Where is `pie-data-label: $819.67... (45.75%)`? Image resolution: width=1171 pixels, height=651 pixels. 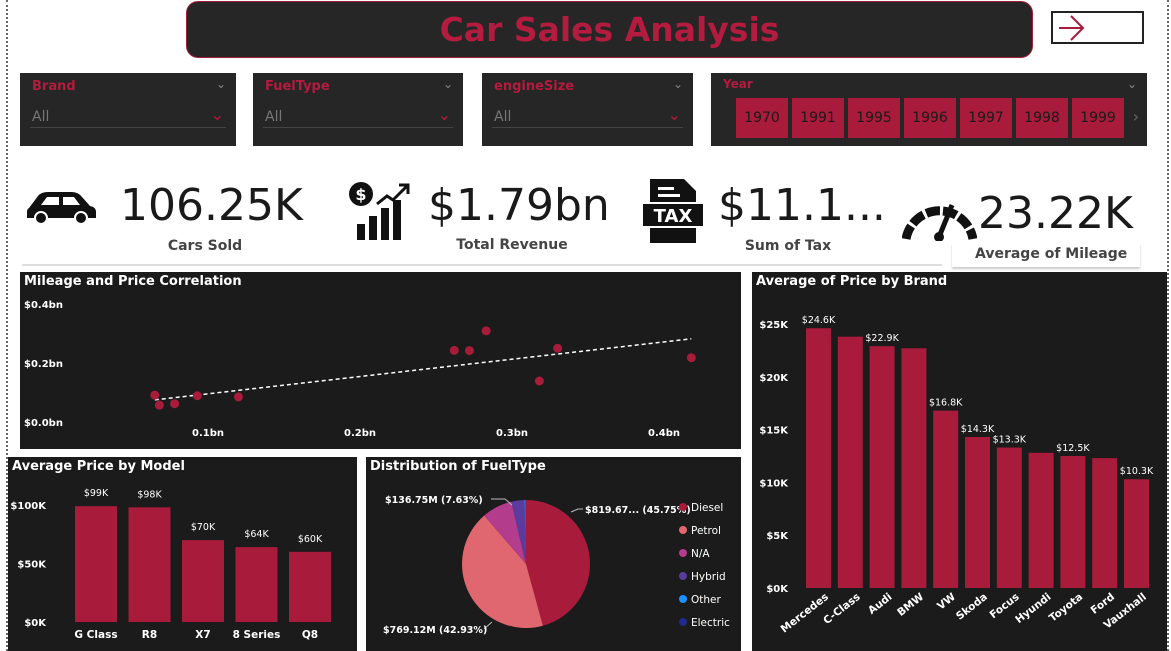 pie-data-label: $819.67... (45.75%) is located at coordinates (638, 510).